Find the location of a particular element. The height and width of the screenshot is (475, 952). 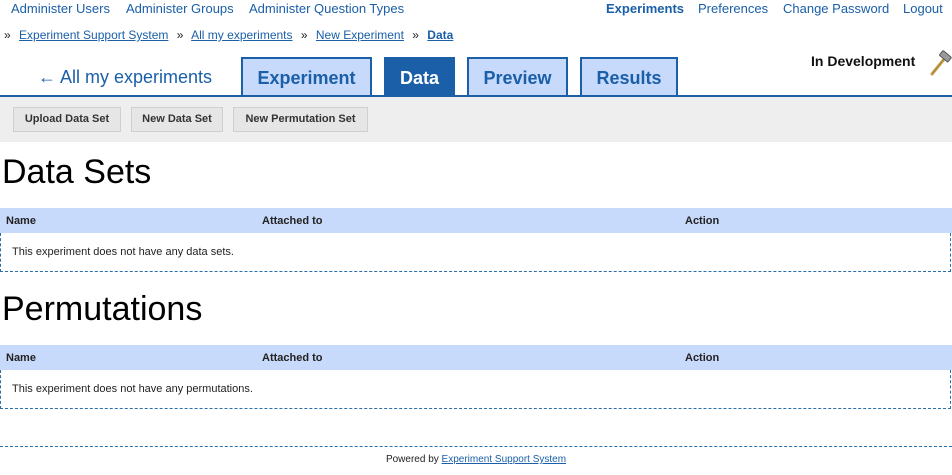

data-sets-table-header: Name Attached to Action is located at coordinates (476, 220).